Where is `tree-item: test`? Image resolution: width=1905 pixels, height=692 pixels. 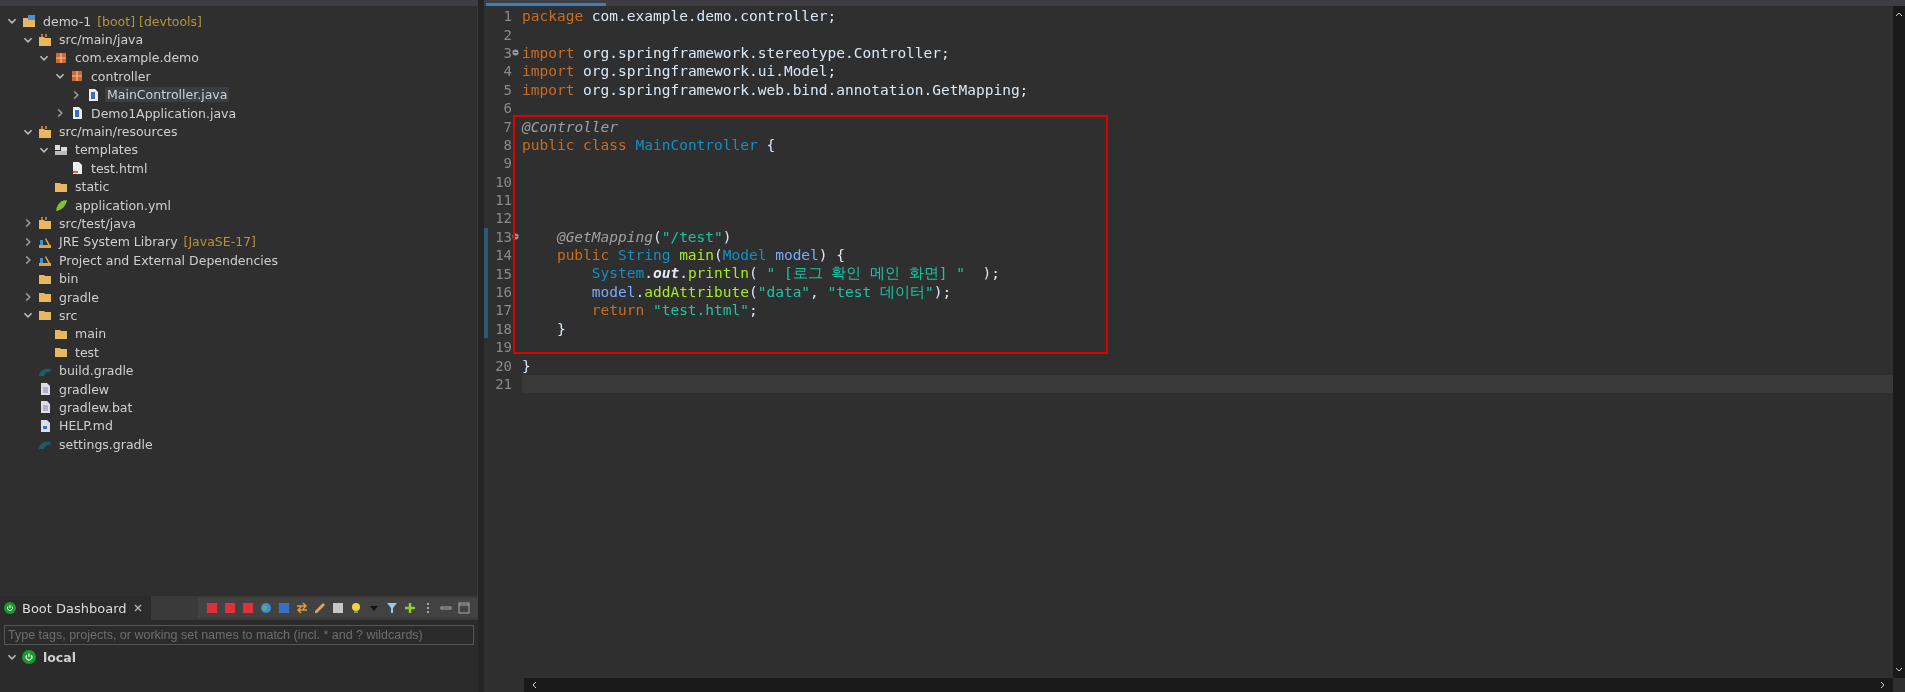
tree-item: test is located at coordinates (87, 352).